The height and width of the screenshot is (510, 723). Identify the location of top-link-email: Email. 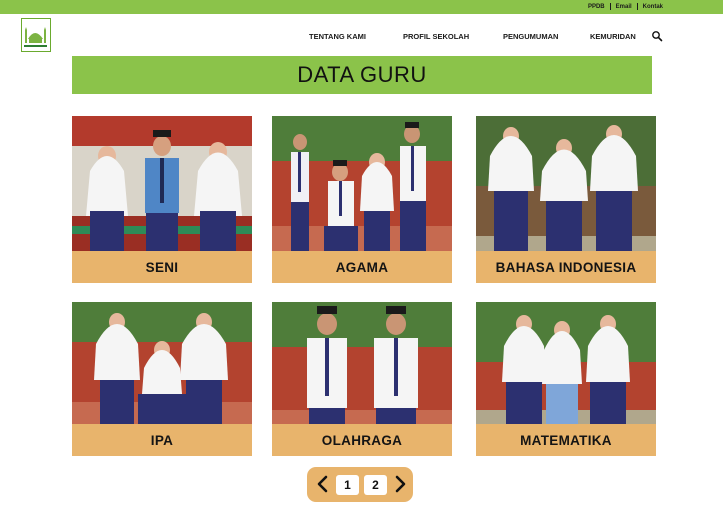
(624, 7).